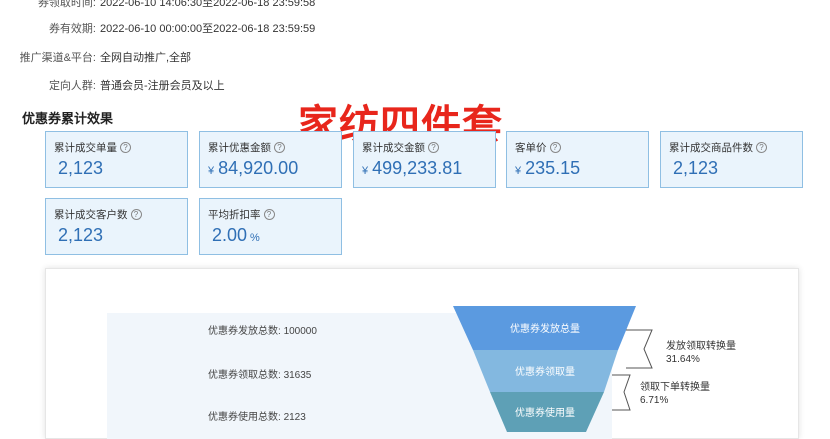  Describe the element at coordinates (545, 371) in the screenshot. I see `funnel-stage-label: 优惠券领取量` at that location.